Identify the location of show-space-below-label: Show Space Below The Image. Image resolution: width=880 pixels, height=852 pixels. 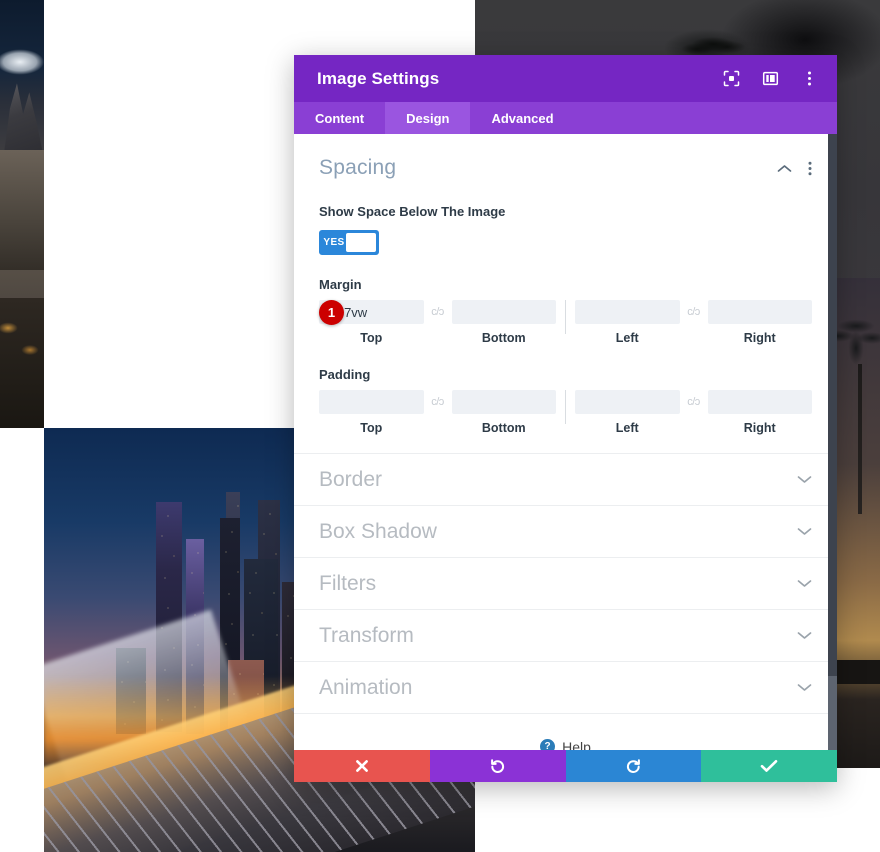
(412, 211).